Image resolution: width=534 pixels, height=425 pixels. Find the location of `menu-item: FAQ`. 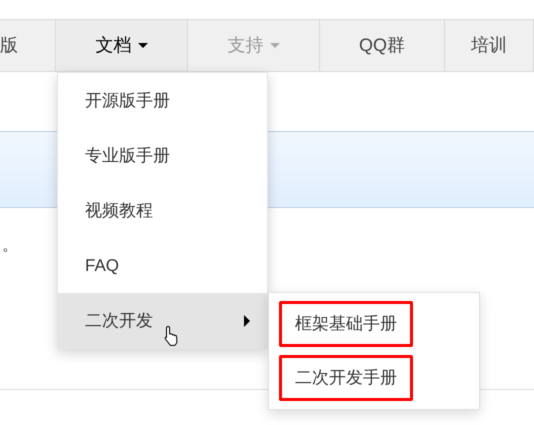

menu-item: FAQ is located at coordinates (162, 265).